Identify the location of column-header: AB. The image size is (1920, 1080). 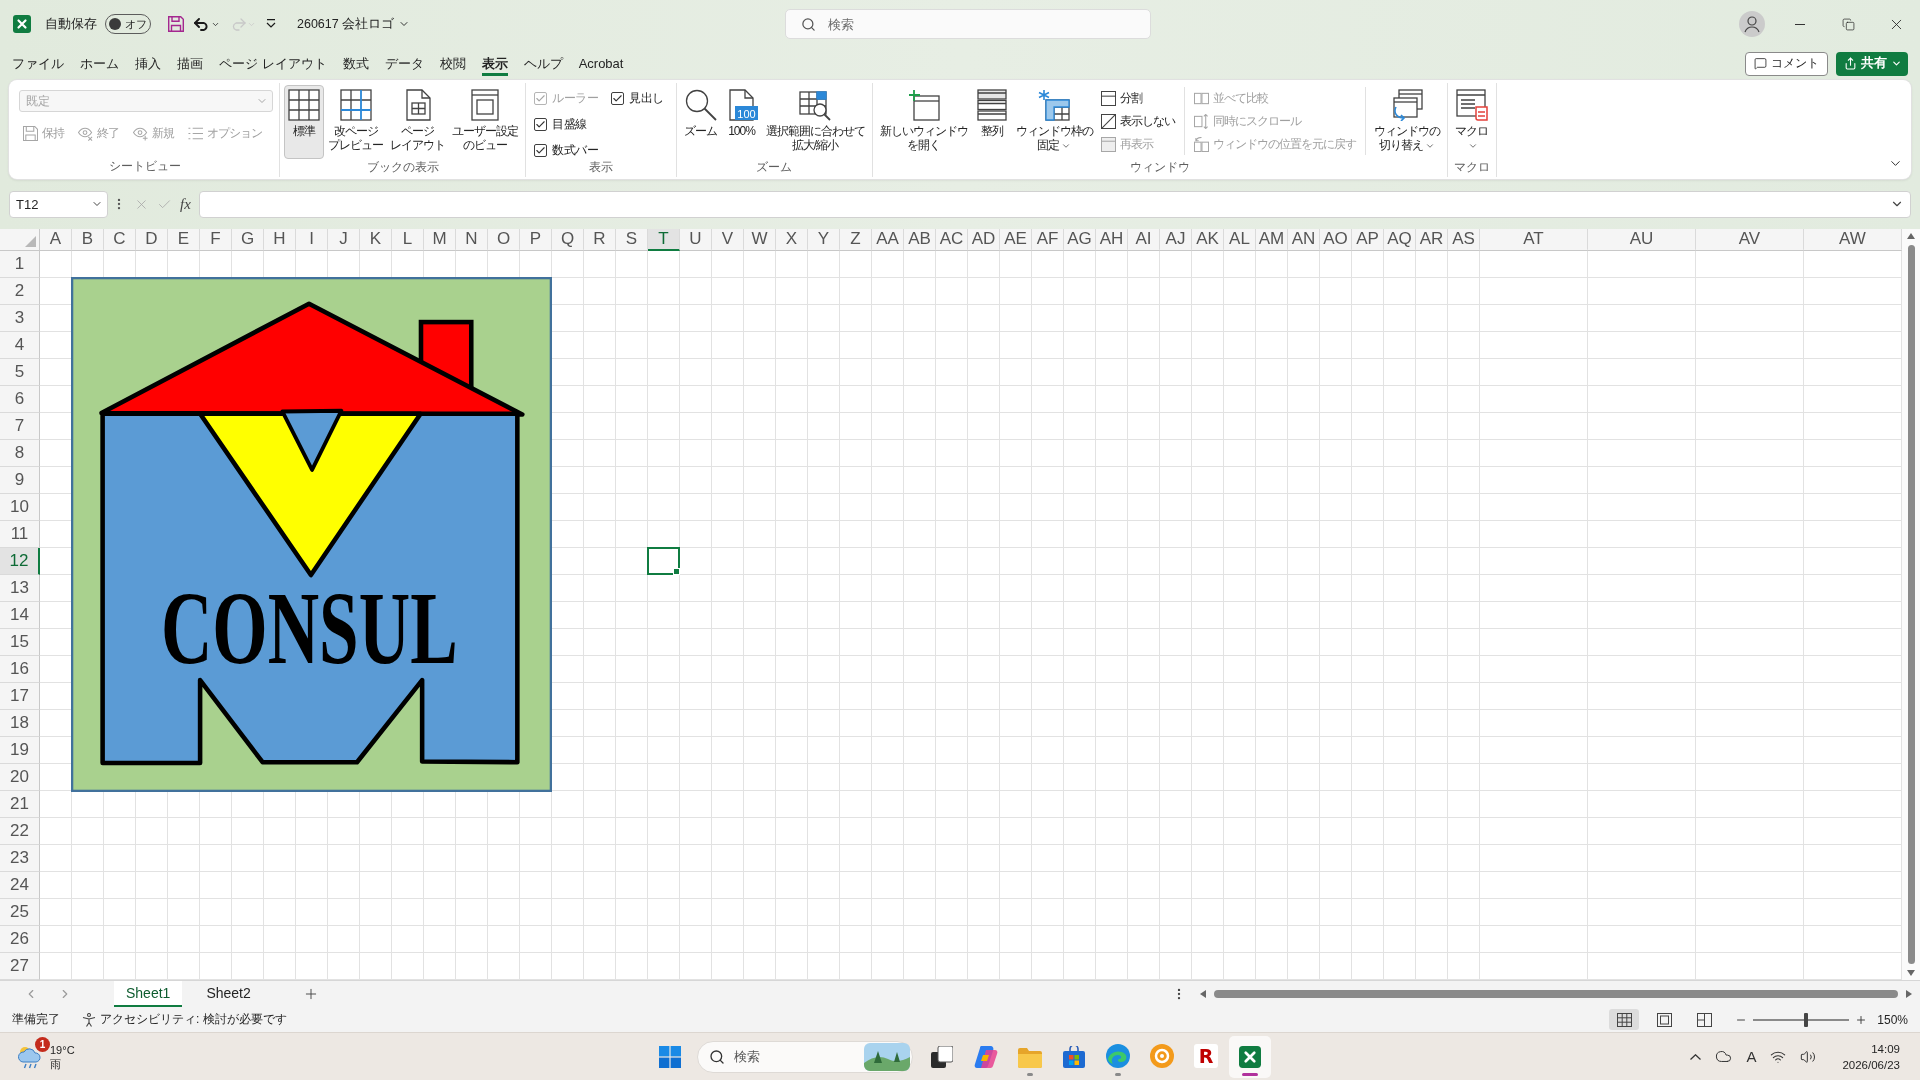
(920, 240).